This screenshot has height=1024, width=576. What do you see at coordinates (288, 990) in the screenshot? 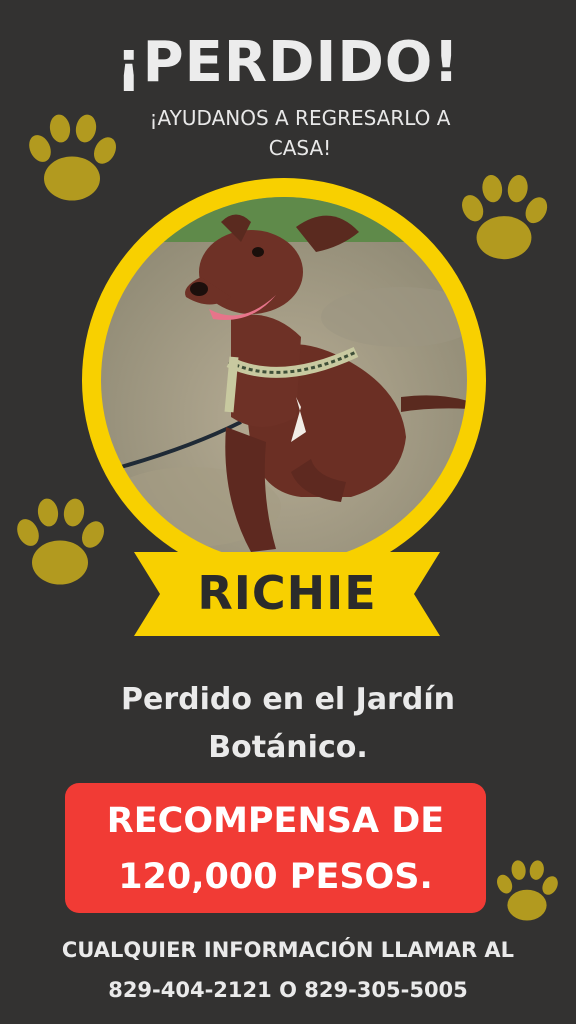
I see `contact-phones: 829-404-2121 O 829-305-5005` at bounding box center [288, 990].